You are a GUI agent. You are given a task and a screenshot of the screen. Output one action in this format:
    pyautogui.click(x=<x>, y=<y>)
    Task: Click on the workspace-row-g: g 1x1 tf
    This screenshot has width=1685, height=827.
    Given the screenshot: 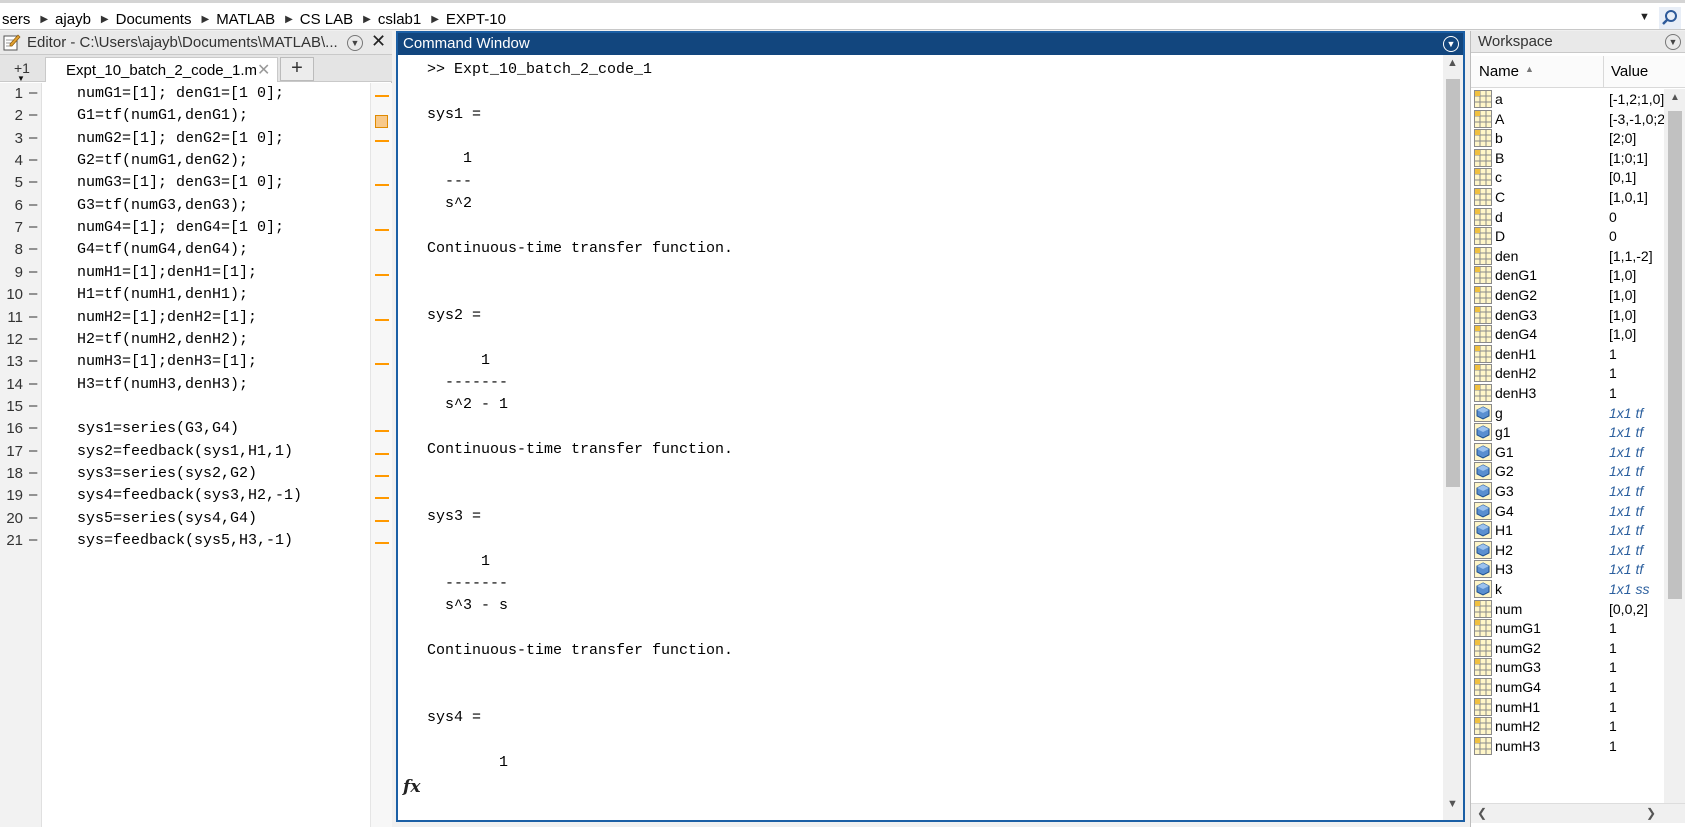 What is the action you would take?
    pyautogui.click(x=1567, y=413)
    